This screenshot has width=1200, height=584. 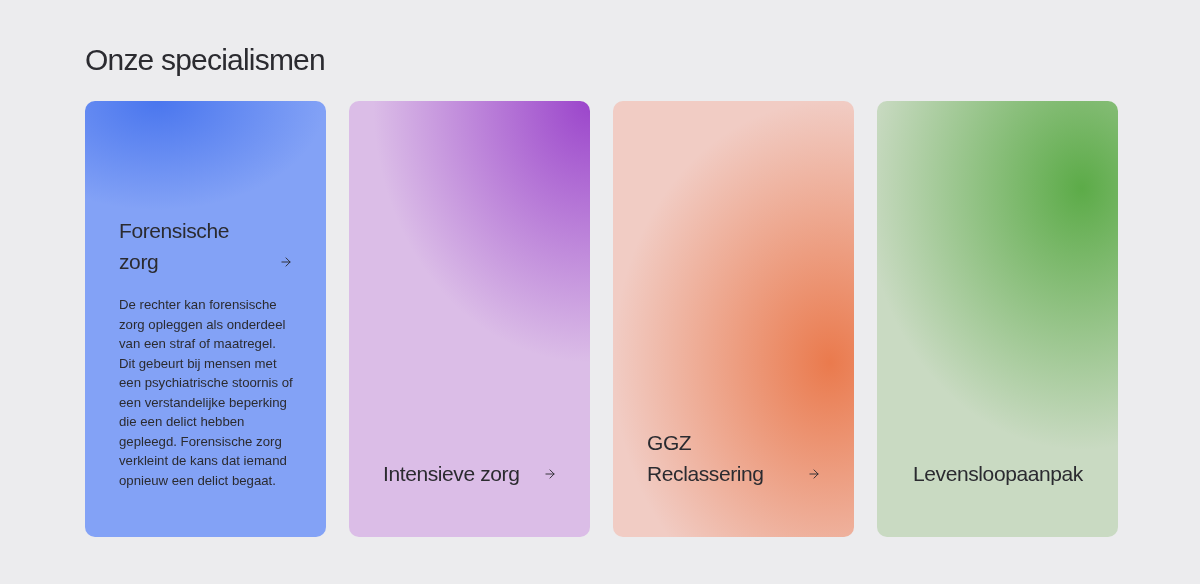 What do you see at coordinates (205, 60) in the screenshot?
I see `section-heading: Onze specialismen` at bounding box center [205, 60].